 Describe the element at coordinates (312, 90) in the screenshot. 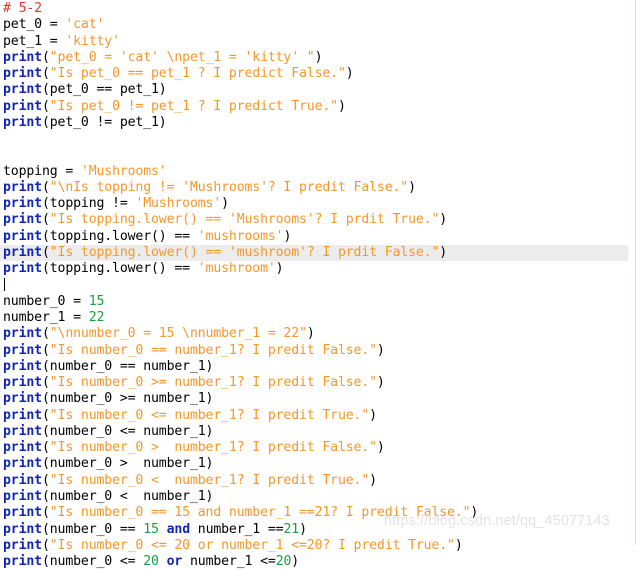

I see `code-line: print(pet_0 == pet_1)` at that location.